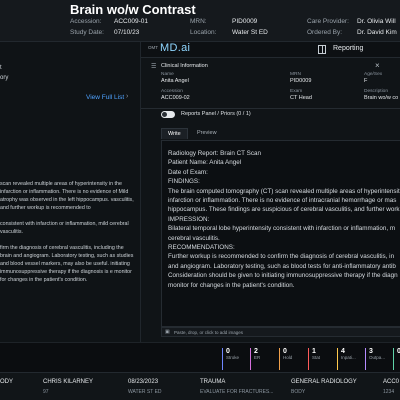 Image resolution: width=400 pixels, height=400 pixels. What do you see at coordinates (205, 163) in the screenshot?
I see `report-line: Patient Name: Anita Angel` at bounding box center [205, 163].